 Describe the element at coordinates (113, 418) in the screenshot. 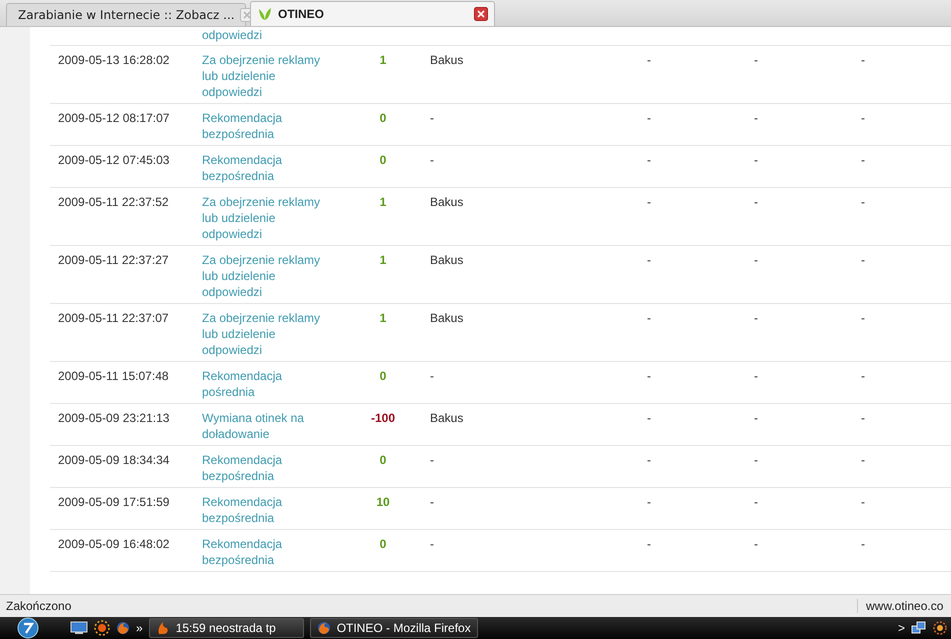

I see `date-cell-text: 2009-05-09 23:21:13` at that location.